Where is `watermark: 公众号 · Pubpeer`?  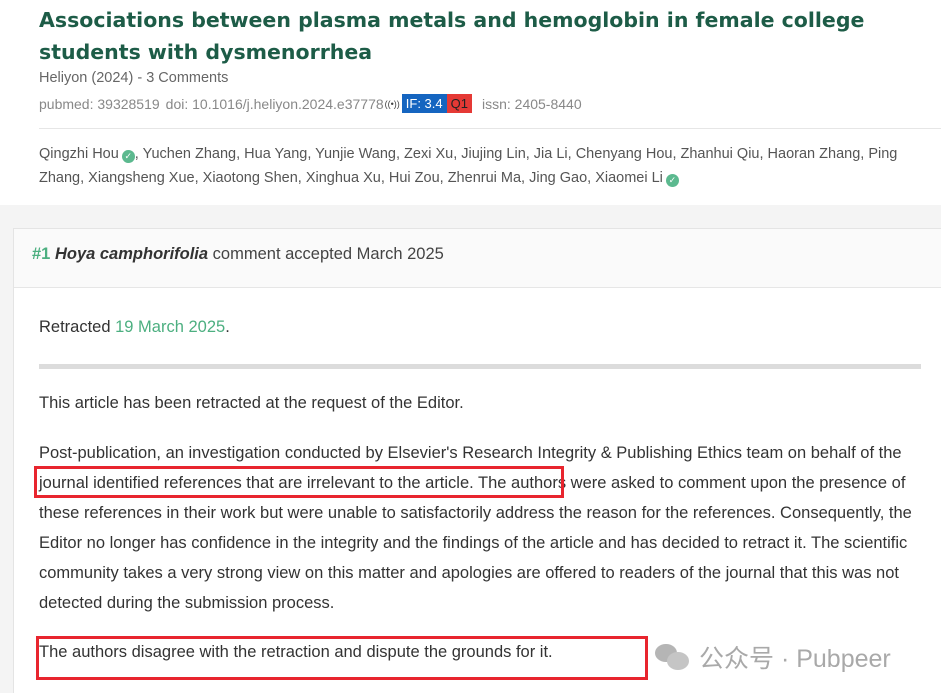 watermark: 公众号 · Pubpeer is located at coordinates (773, 657).